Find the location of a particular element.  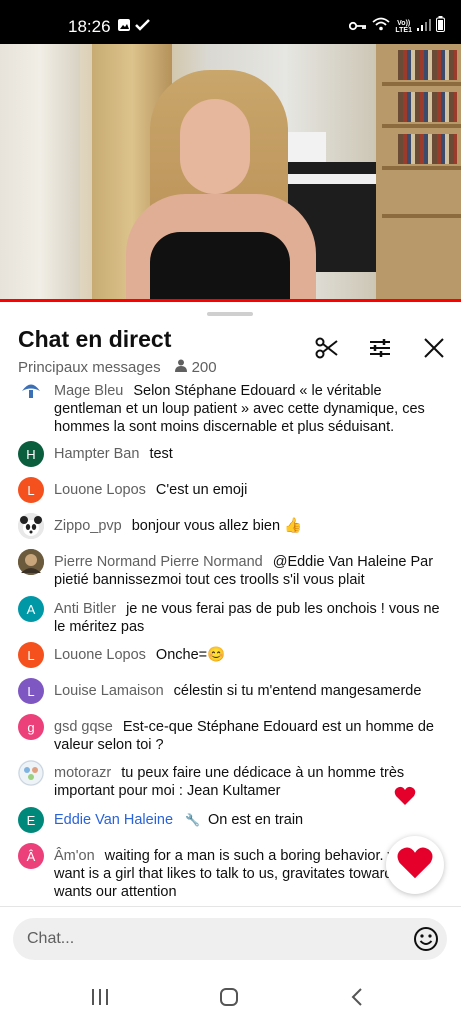

emoji-icon is located at coordinates (426, 941).